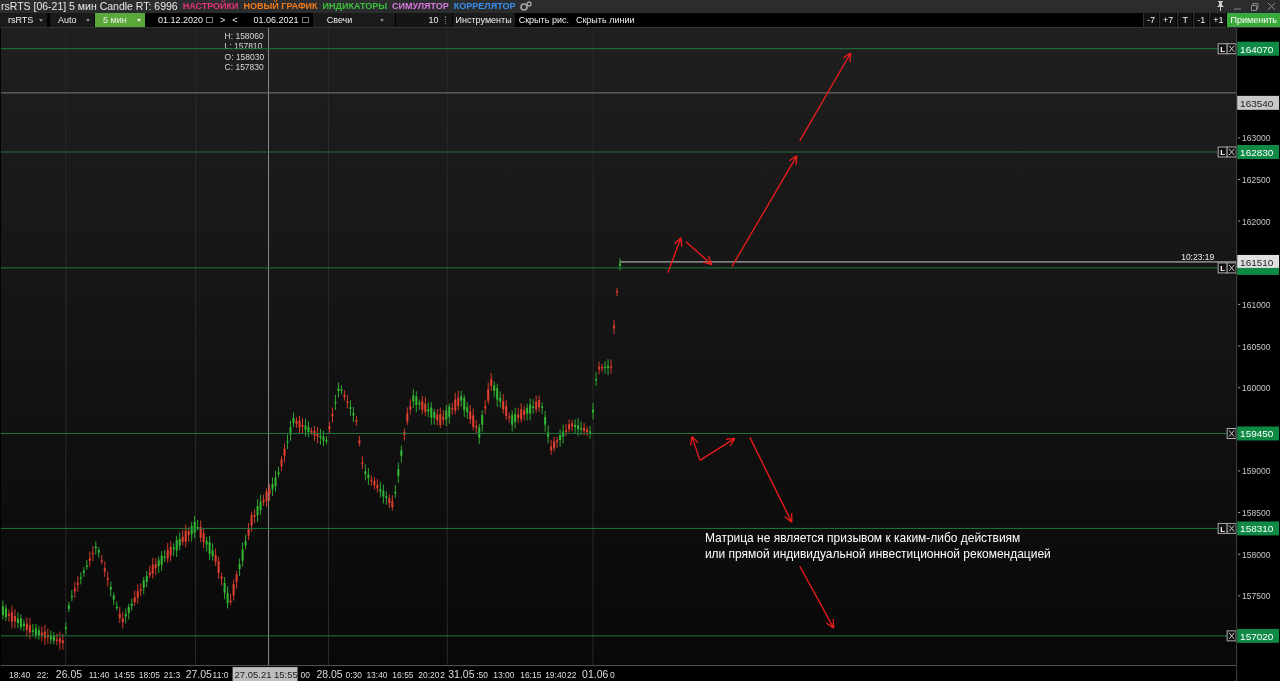 This screenshot has width=1280, height=681. Describe the element at coordinates (572, 675) in the screenshot. I see `time-label: 22` at that location.